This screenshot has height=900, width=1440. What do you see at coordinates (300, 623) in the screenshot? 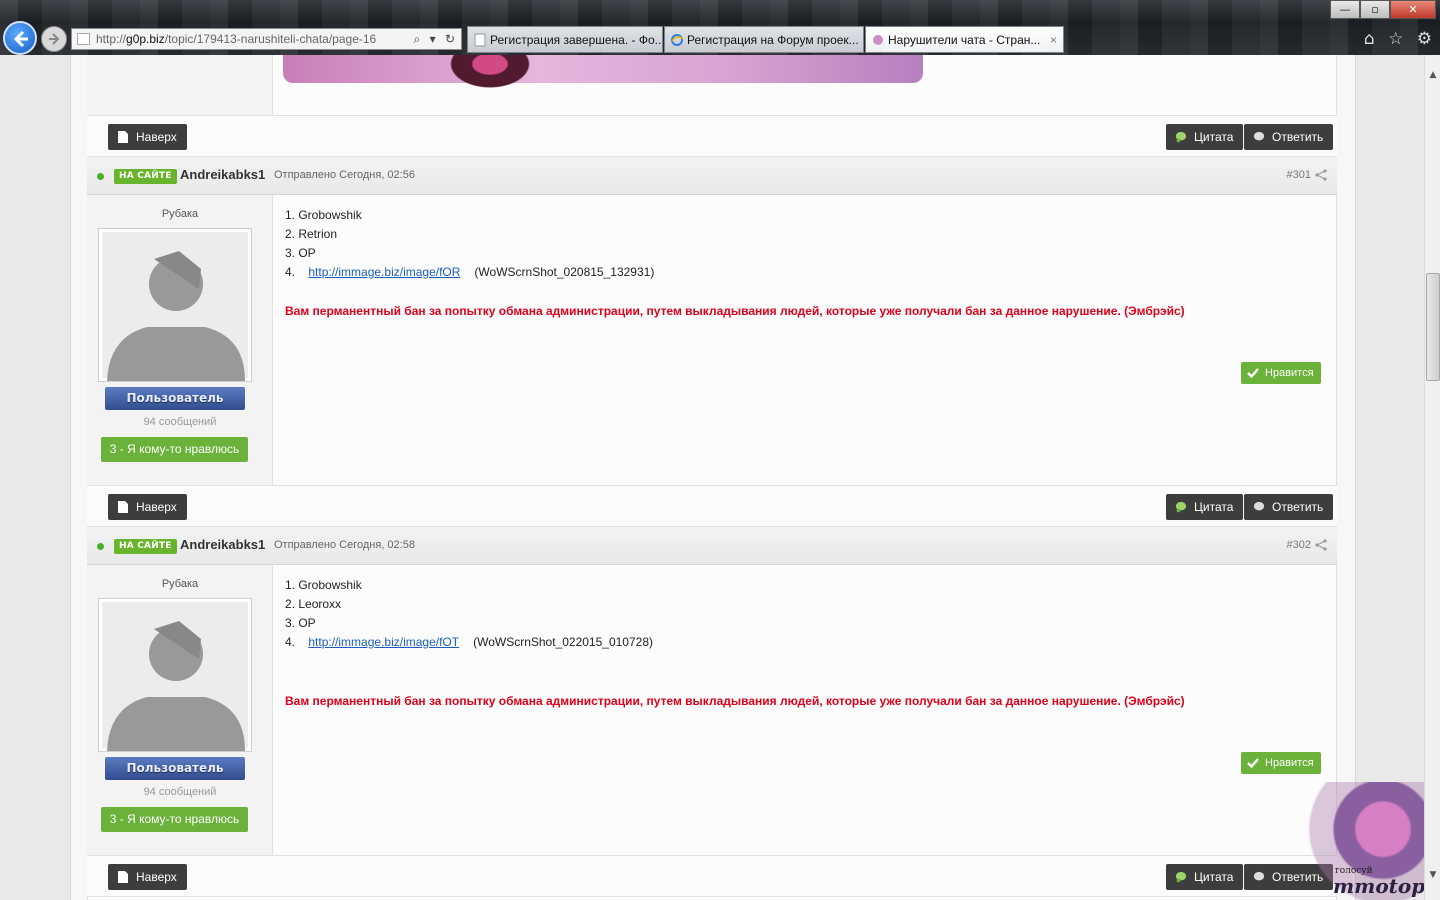
I see `list-item: 3. OP` at bounding box center [300, 623].